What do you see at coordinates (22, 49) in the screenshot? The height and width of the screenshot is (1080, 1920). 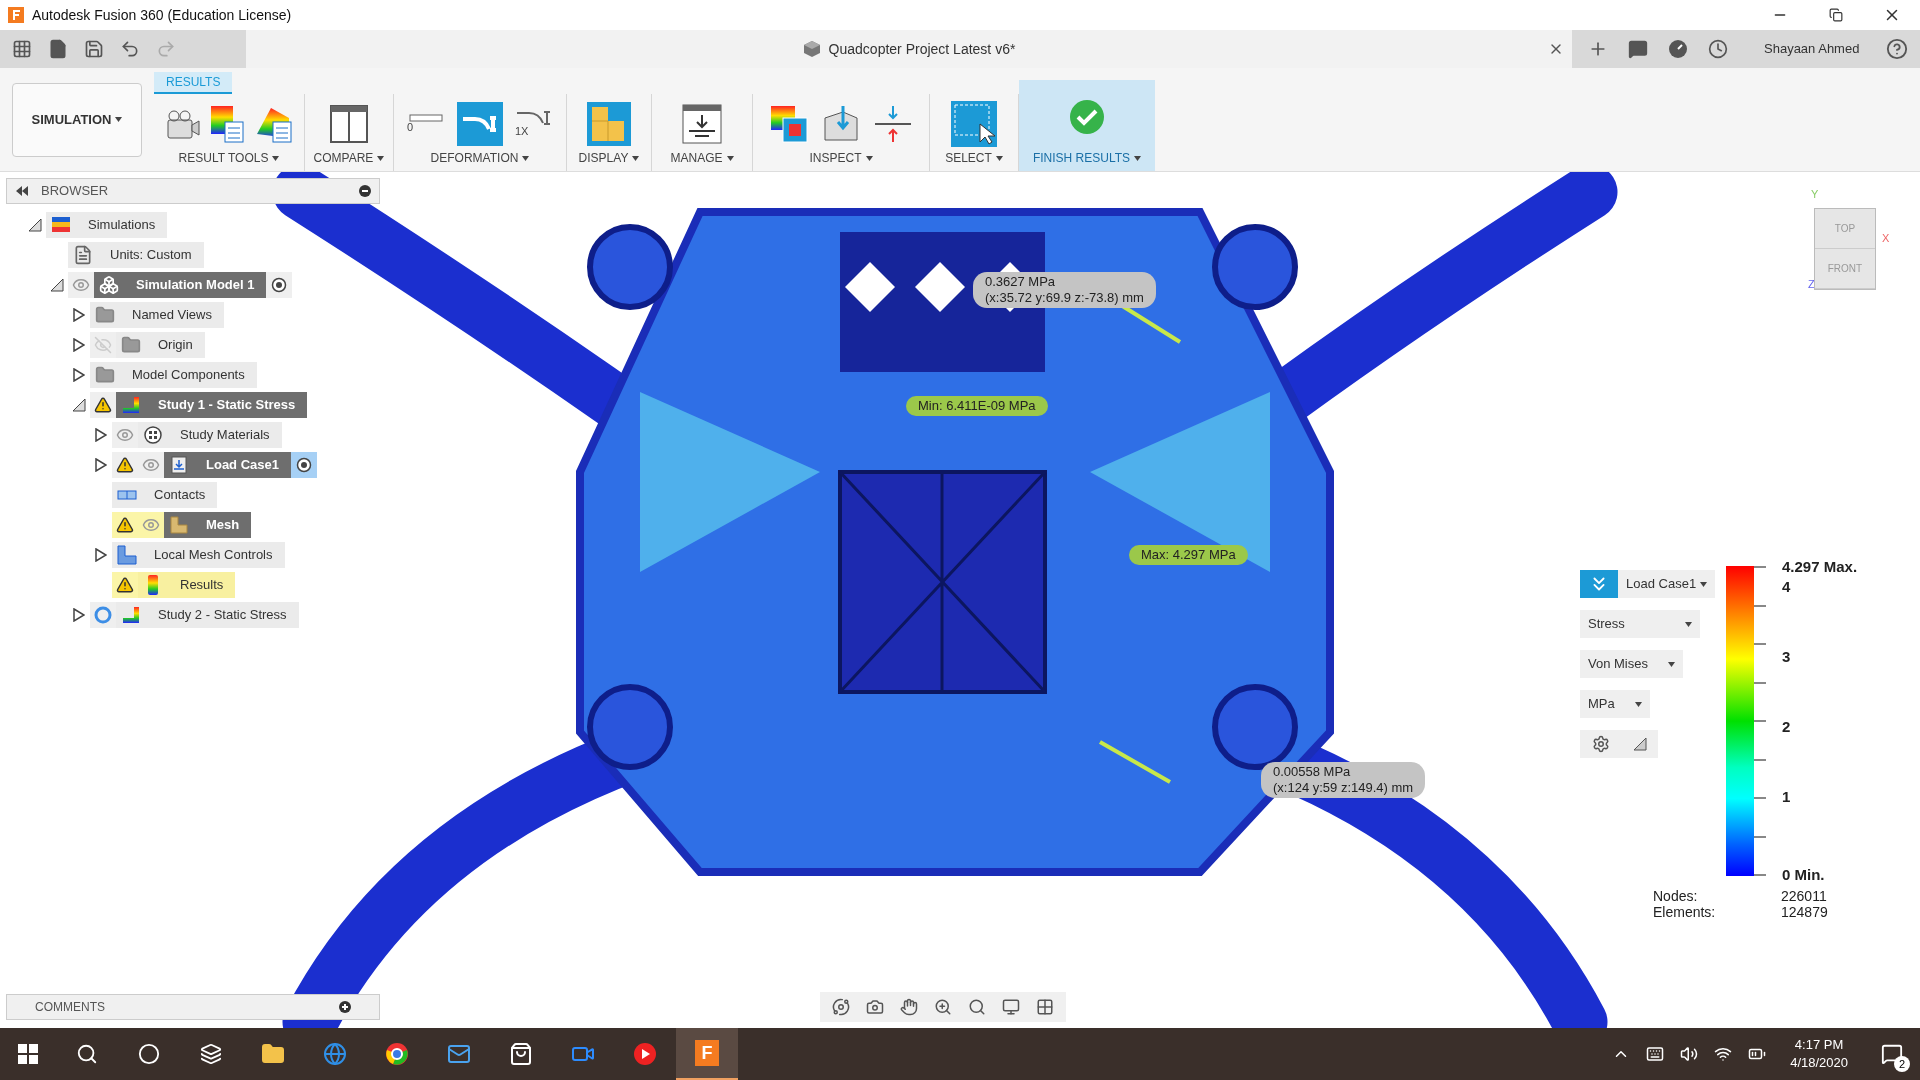 I see `apps-grid-icon` at bounding box center [22, 49].